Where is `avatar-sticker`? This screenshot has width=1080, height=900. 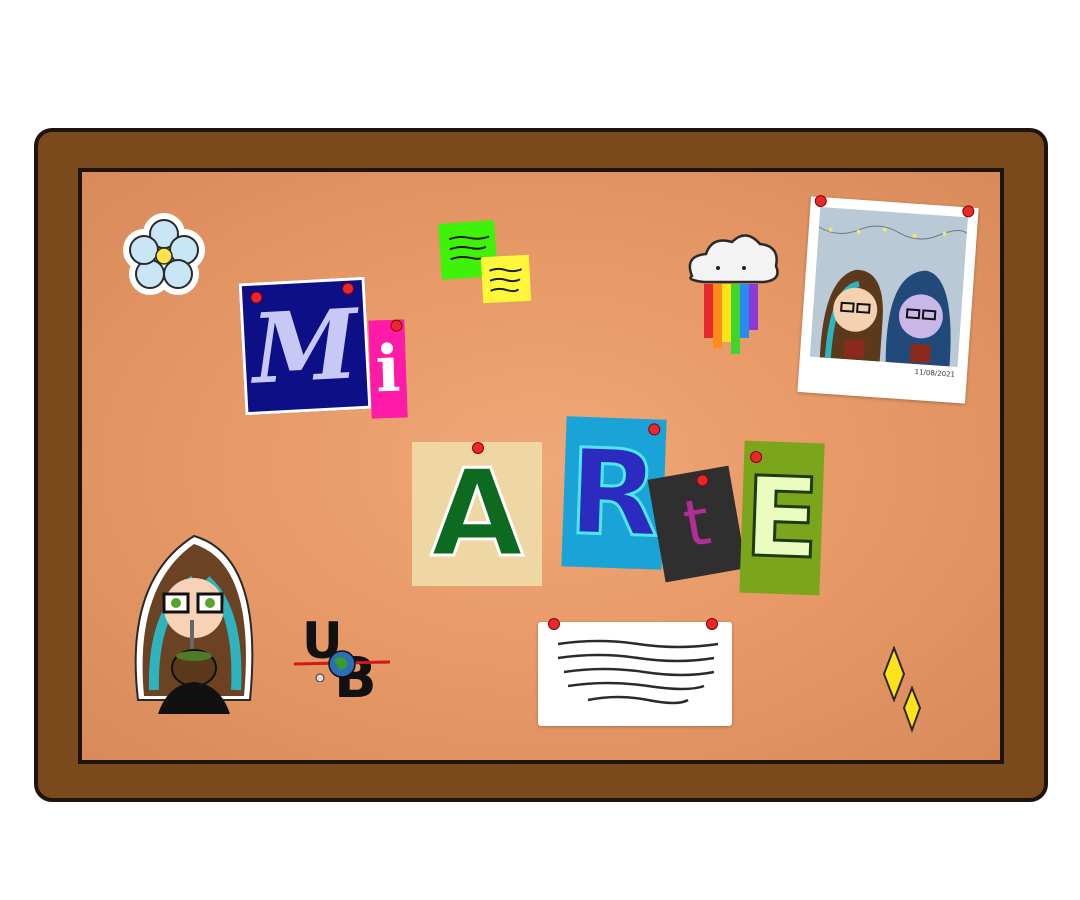
avatar-sticker is located at coordinates (194, 624).